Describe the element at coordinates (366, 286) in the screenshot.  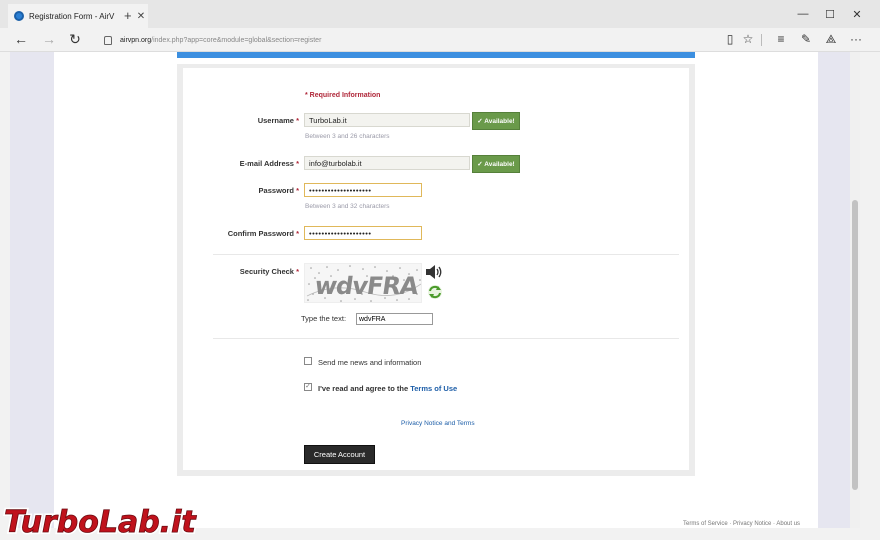
I see `captcha-text: wdvFRA` at that location.